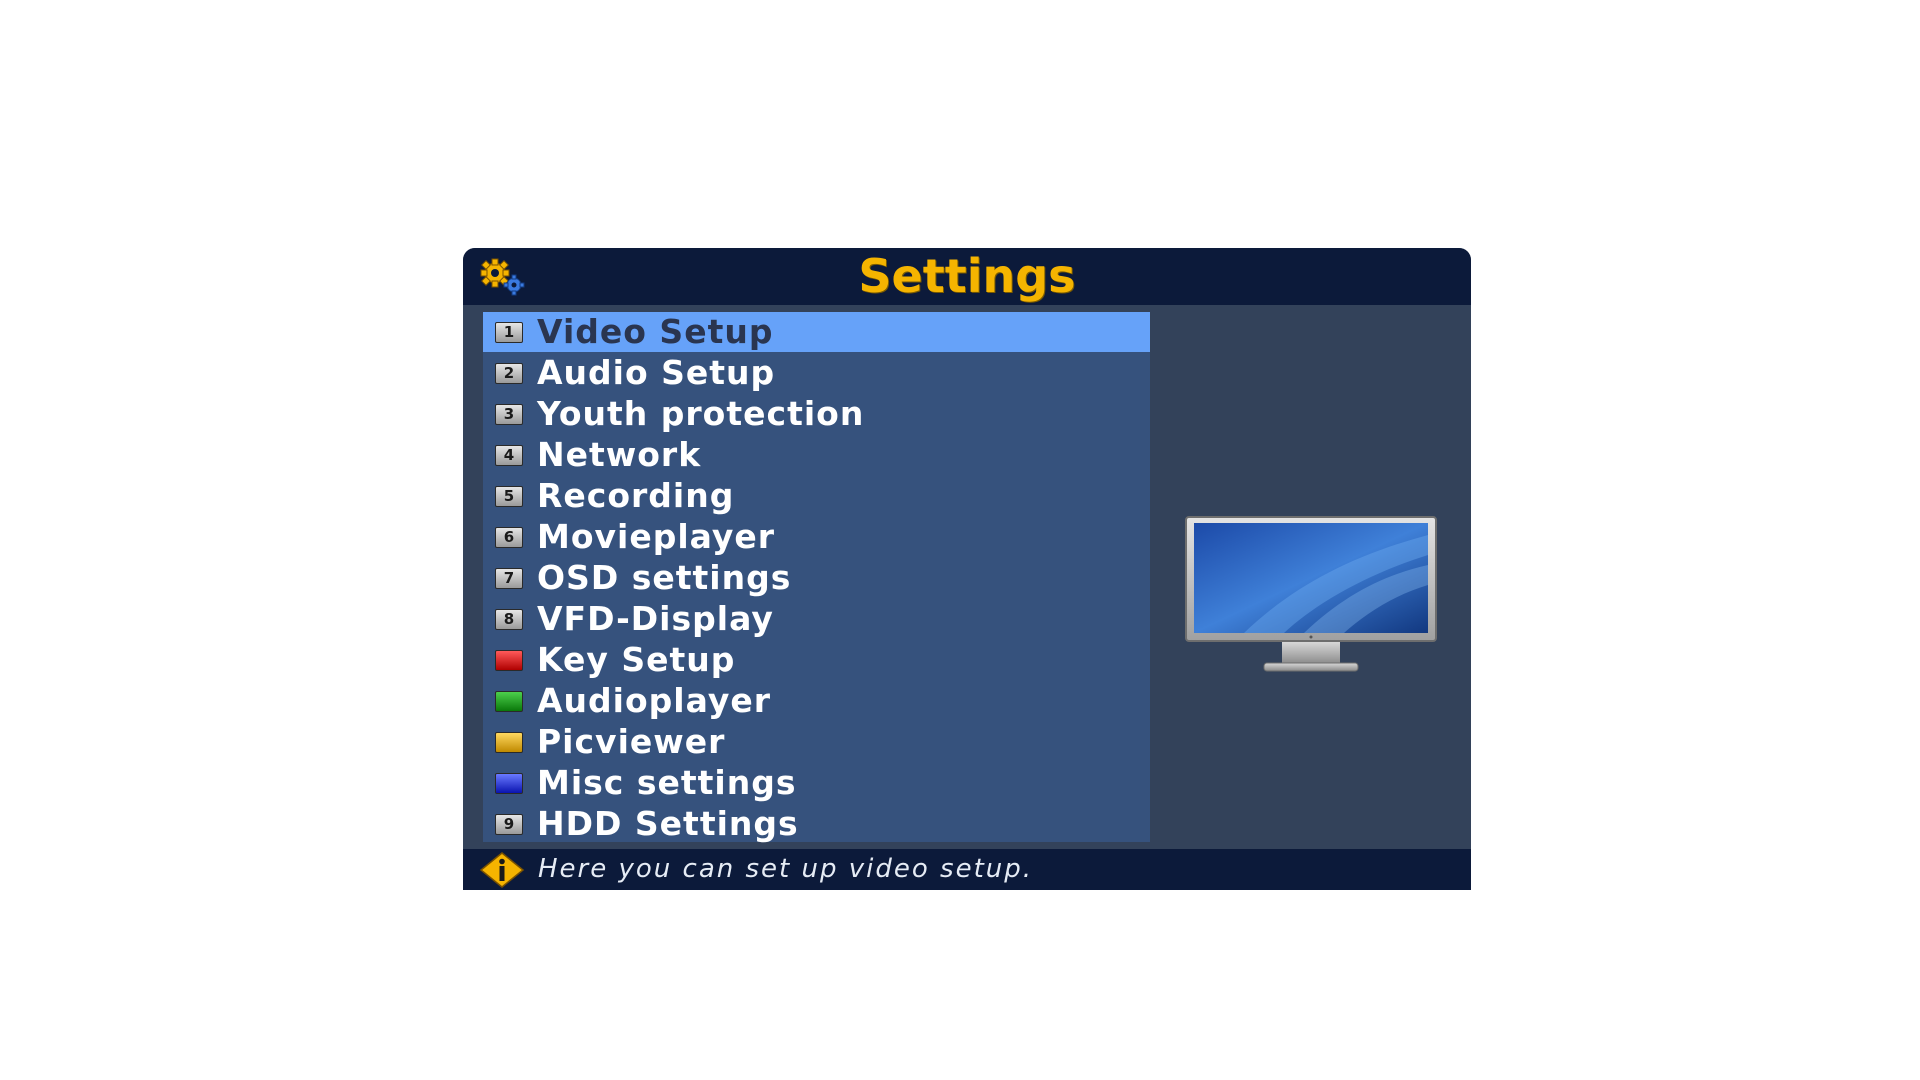 This screenshot has width=1920, height=1080. I want to click on header-bar: Settings, so click(967, 276).